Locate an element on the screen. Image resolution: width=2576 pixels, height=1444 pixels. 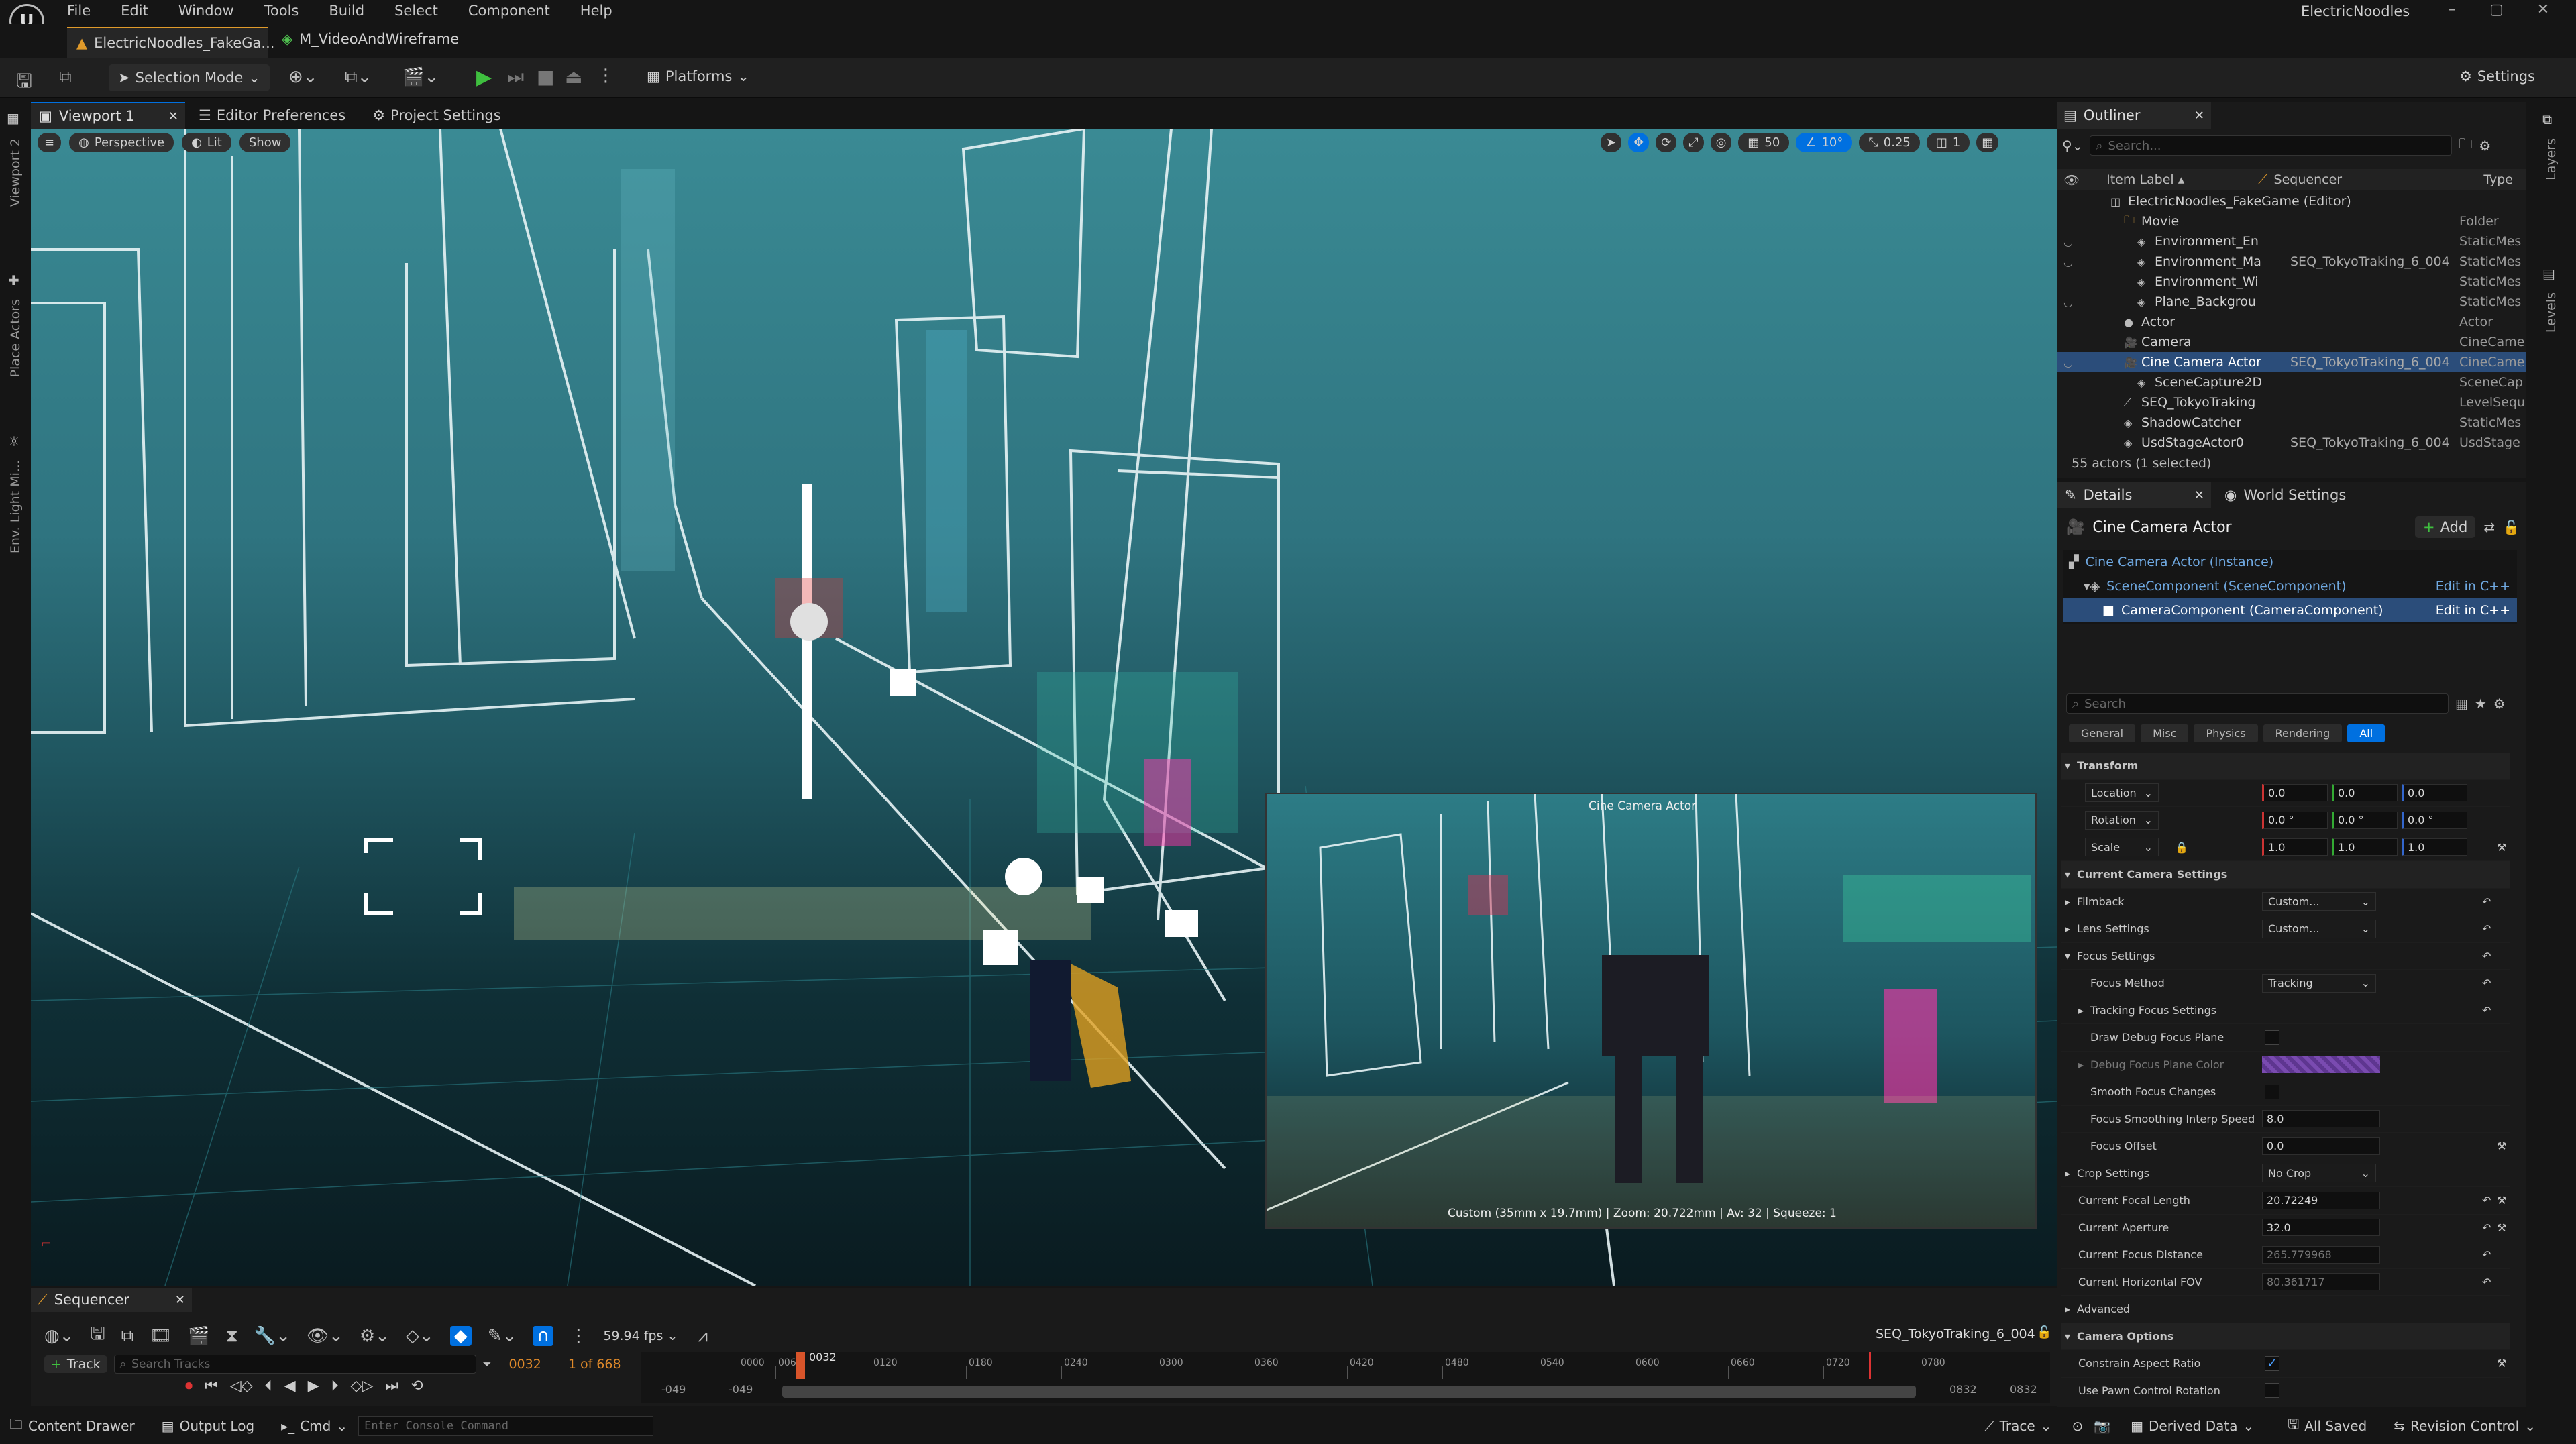
viewport2-label: Viewport 2 is located at coordinates (15, 172).